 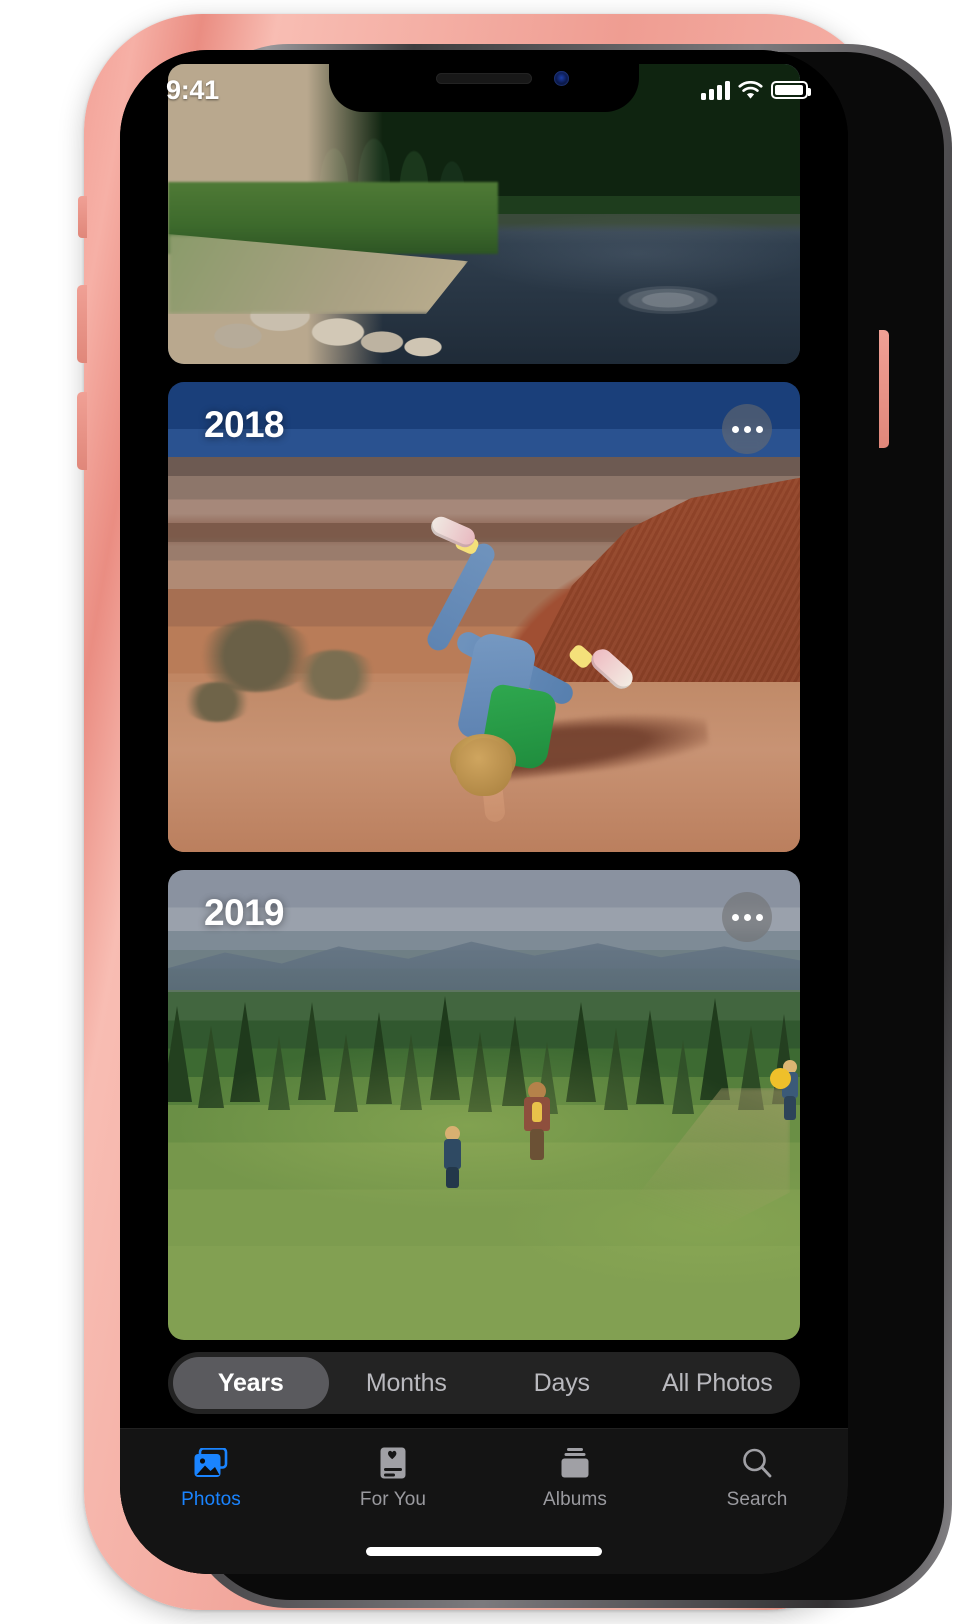 I want to click on tab-albums: Albums, so click(x=575, y=1478).